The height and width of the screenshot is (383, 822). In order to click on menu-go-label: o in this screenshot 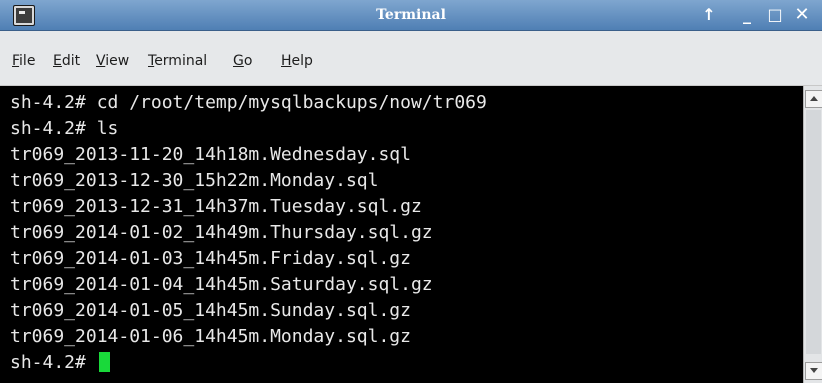, I will do `click(248, 61)`.